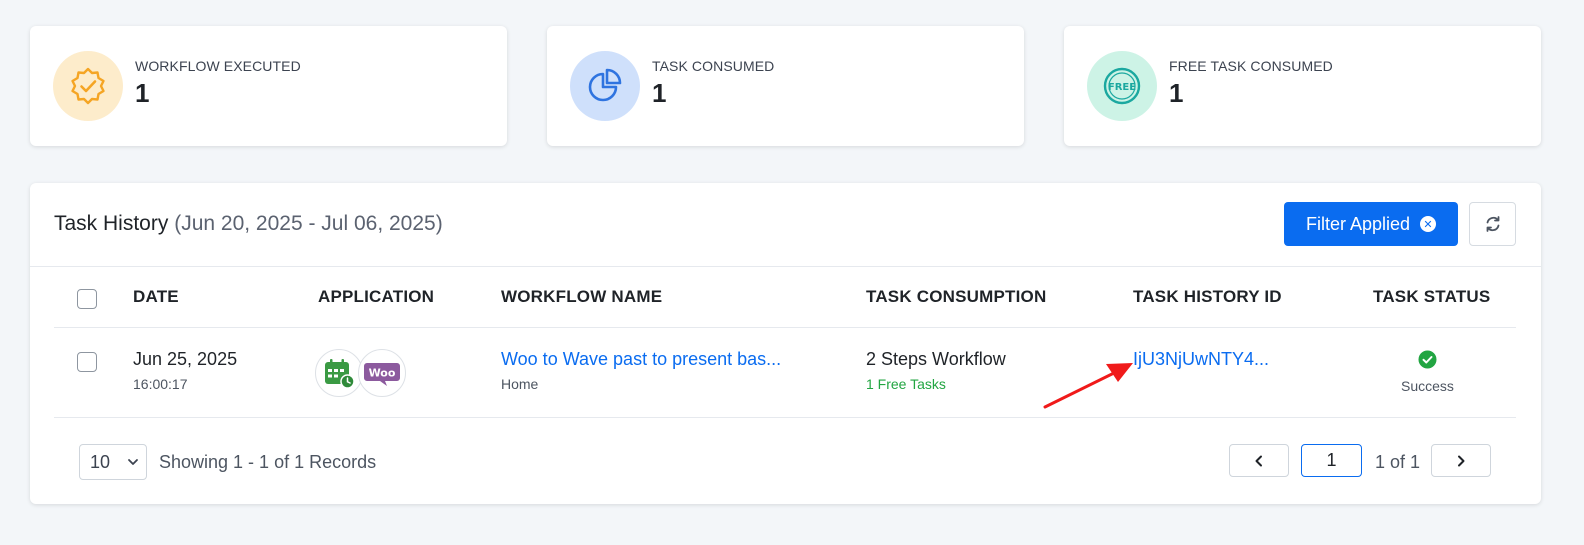 The width and height of the screenshot is (1584, 545). What do you see at coordinates (936, 359) in the screenshot?
I see `task-consumption: 2 Steps Workflow` at bounding box center [936, 359].